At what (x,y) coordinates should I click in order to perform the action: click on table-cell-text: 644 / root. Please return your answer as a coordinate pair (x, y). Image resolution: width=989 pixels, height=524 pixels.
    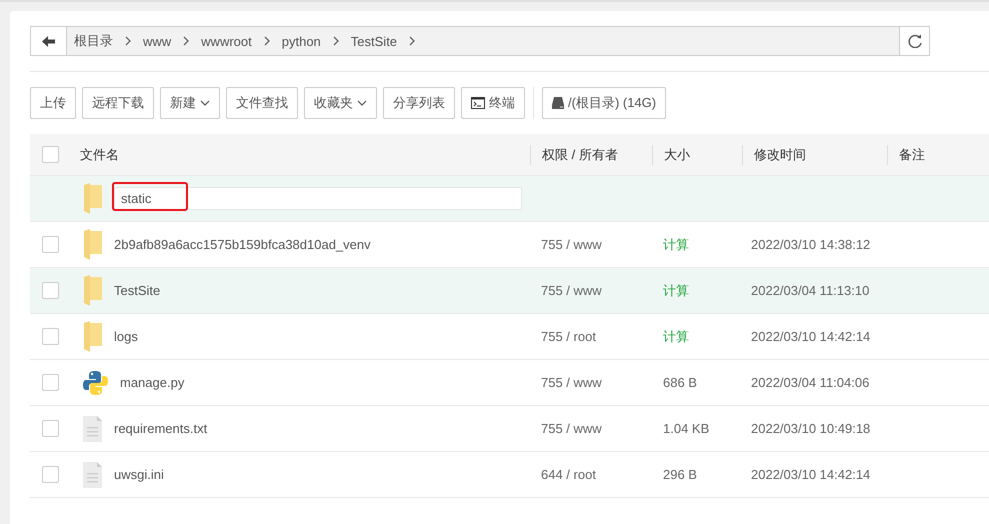
    Looking at the image, I should click on (568, 474).